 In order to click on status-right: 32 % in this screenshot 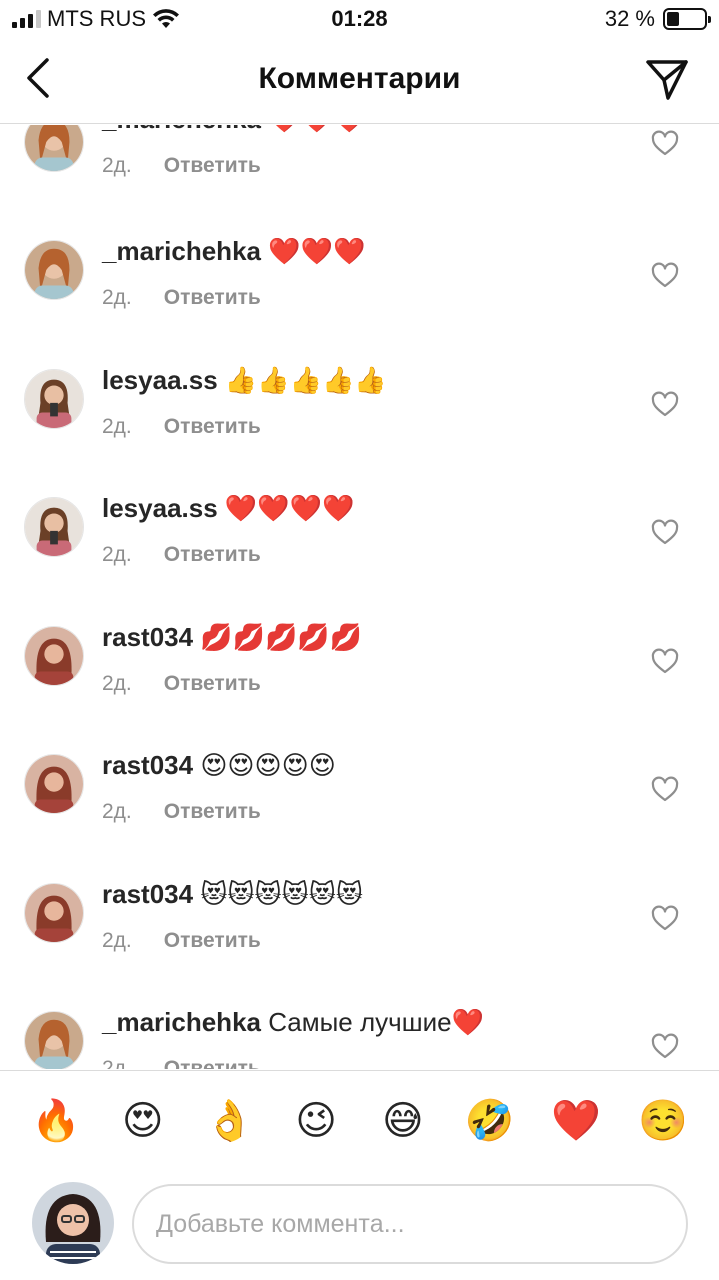, I will do `click(657, 19)`.